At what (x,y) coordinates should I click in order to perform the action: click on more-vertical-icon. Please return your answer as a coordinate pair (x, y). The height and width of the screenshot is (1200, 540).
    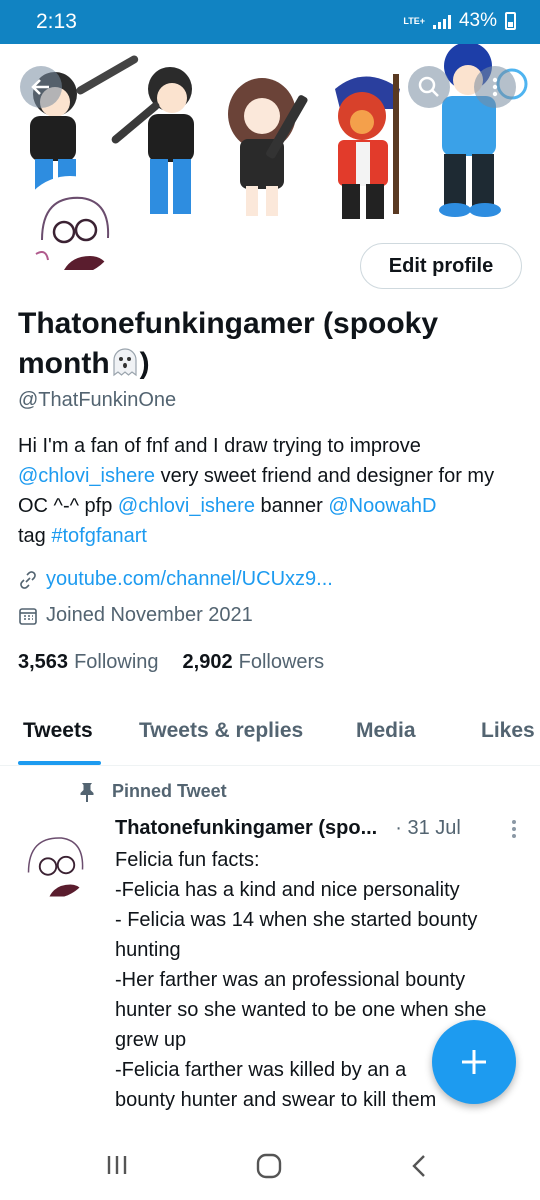
    Looking at the image, I should click on (495, 87).